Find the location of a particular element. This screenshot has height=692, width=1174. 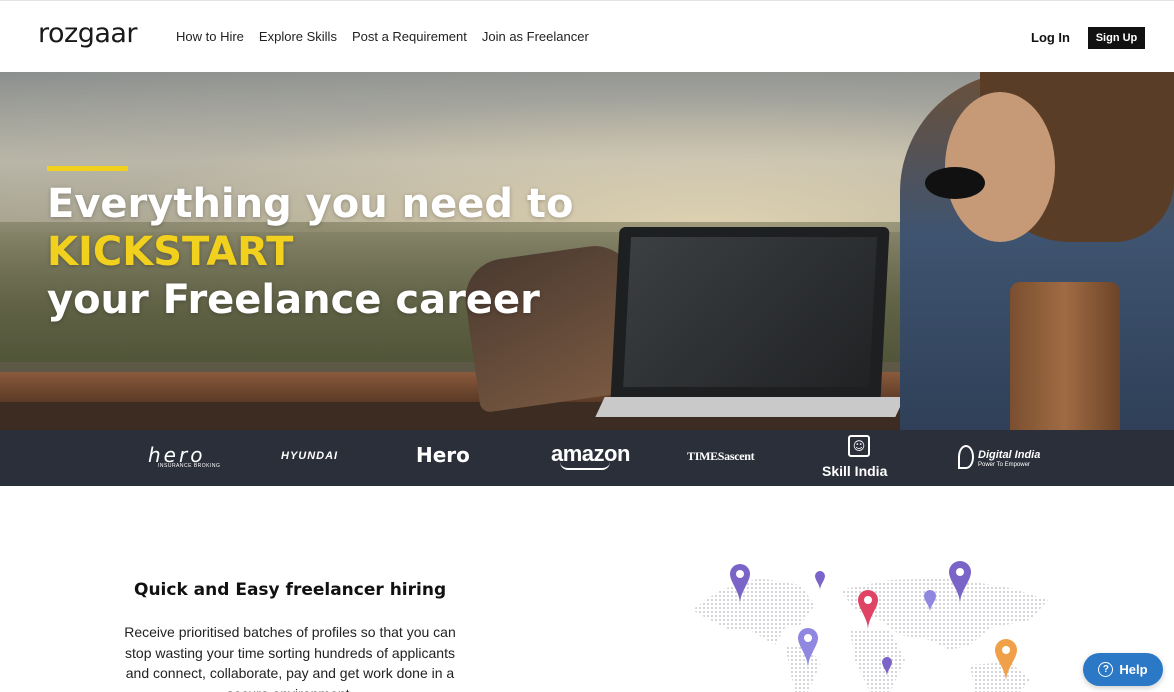

digital-india-tagline: Power To Empower is located at coordinates (1004, 465).